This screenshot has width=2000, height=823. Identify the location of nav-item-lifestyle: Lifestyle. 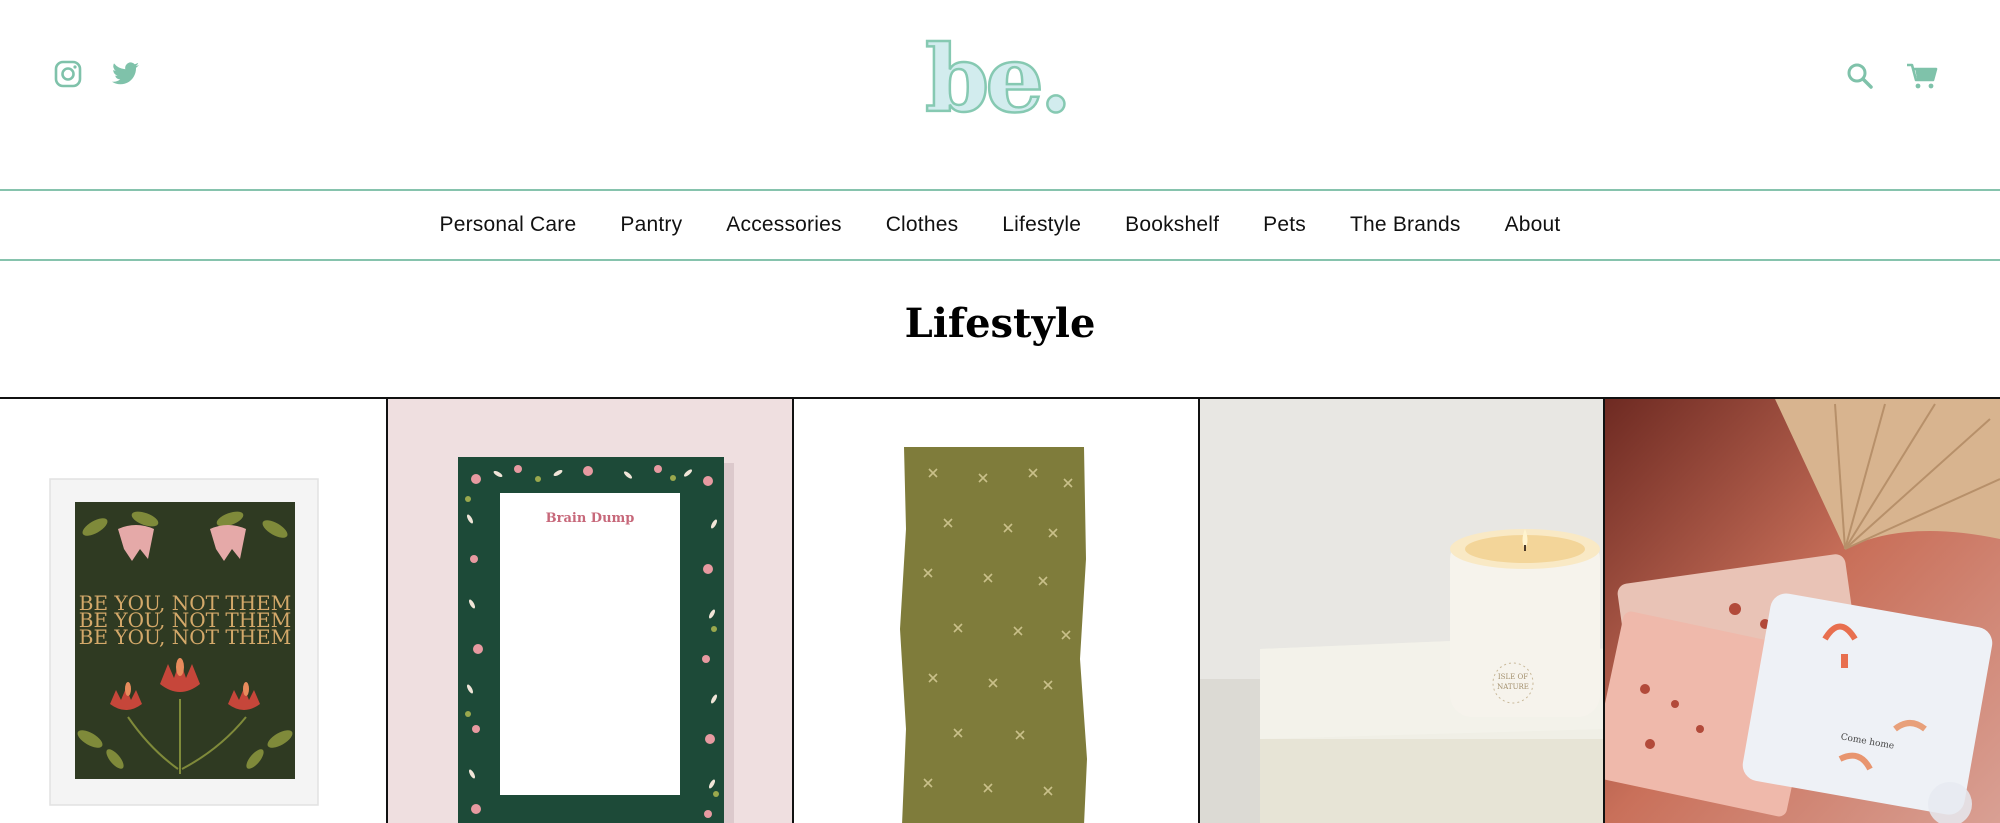
(1041, 225).